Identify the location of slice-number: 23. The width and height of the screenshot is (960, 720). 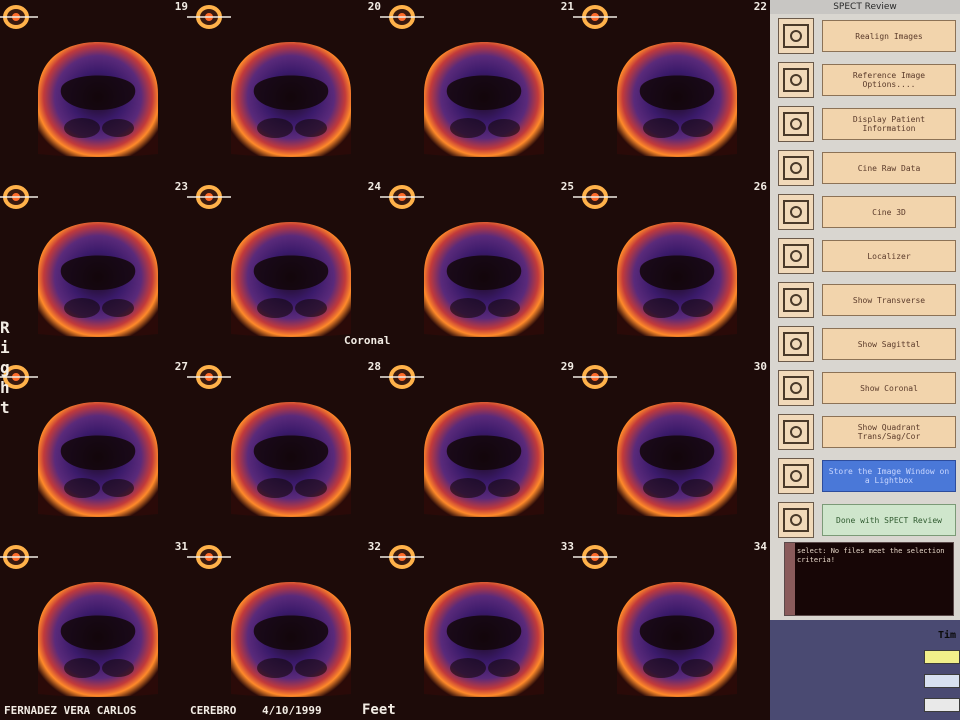
(181, 186).